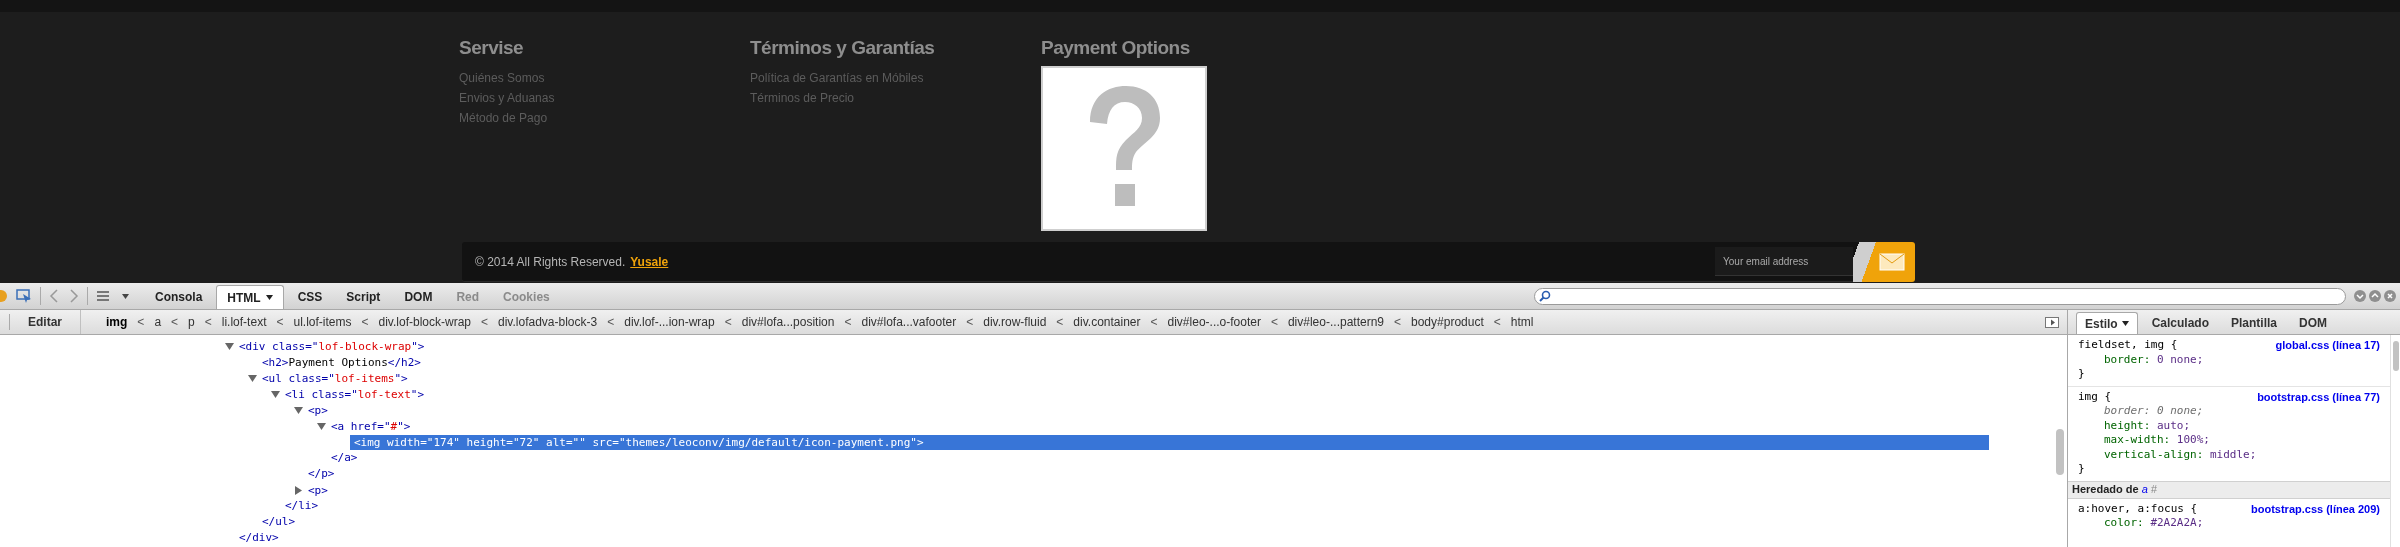 The image size is (2400, 547). Describe the element at coordinates (1545, 296) in the screenshot. I see `search-icon` at that location.